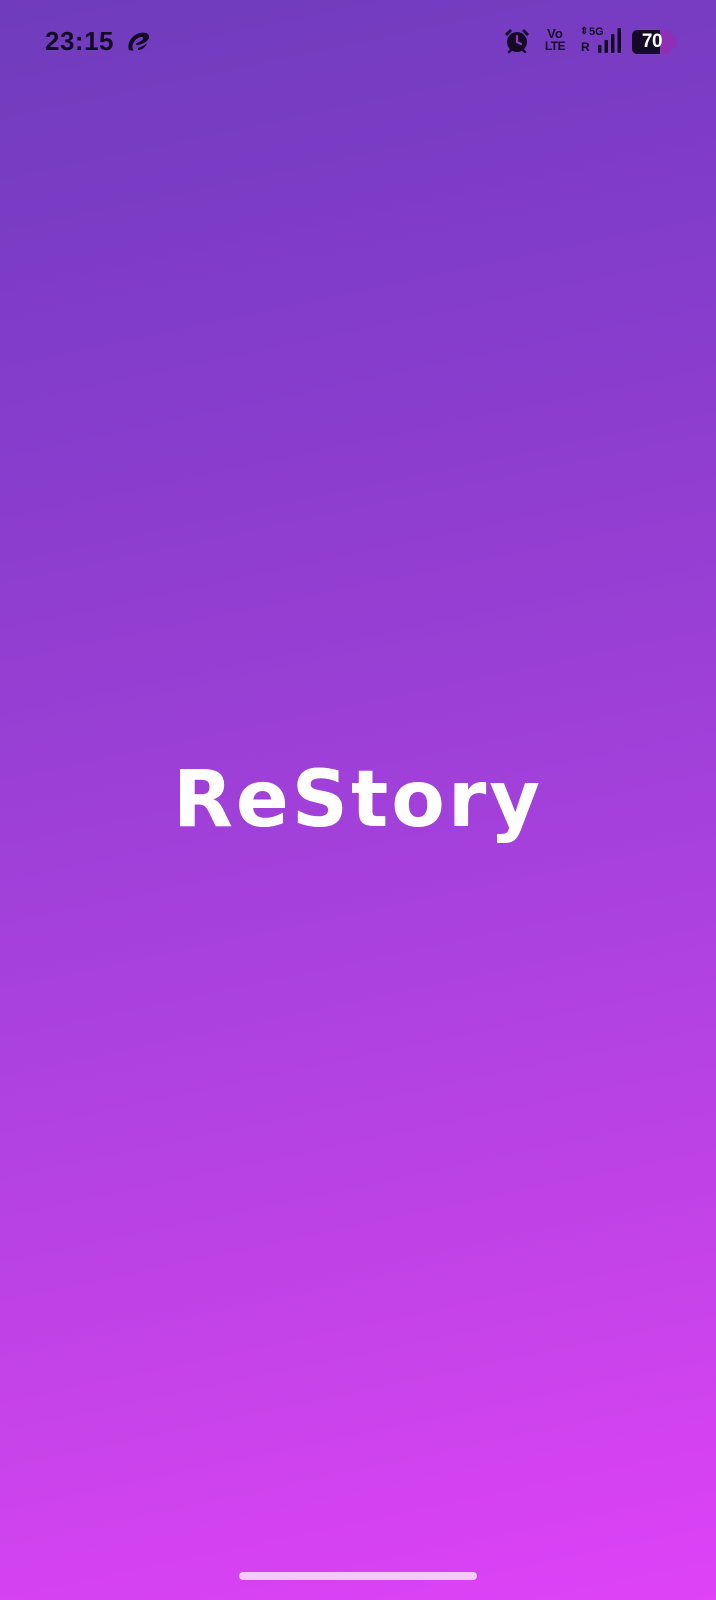  Describe the element at coordinates (517, 41) in the screenshot. I see `alarm-clock-icon` at that location.